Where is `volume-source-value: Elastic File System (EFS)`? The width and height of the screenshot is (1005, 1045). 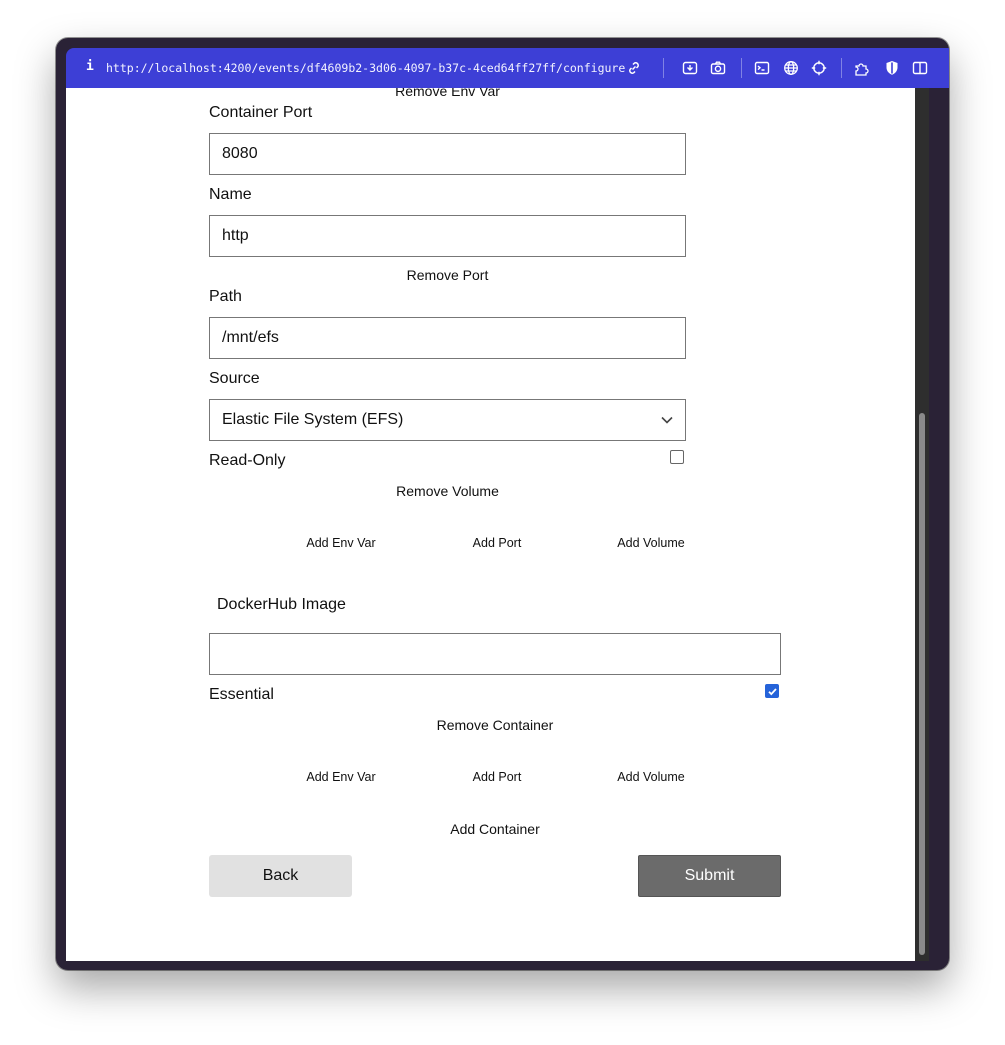 volume-source-value: Elastic File System (EFS) is located at coordinates (313, 419).